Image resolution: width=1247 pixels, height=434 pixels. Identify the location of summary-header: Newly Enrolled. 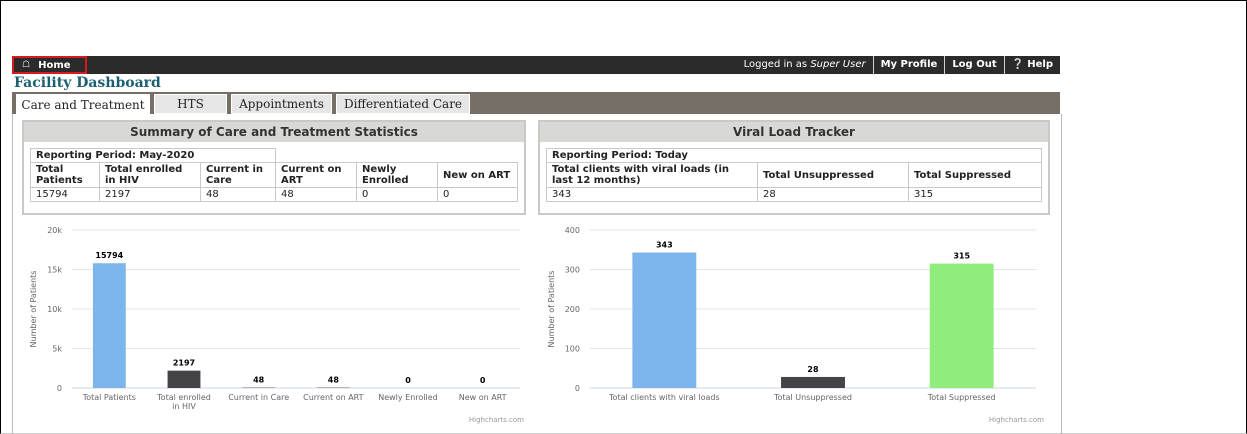
(397, 175).